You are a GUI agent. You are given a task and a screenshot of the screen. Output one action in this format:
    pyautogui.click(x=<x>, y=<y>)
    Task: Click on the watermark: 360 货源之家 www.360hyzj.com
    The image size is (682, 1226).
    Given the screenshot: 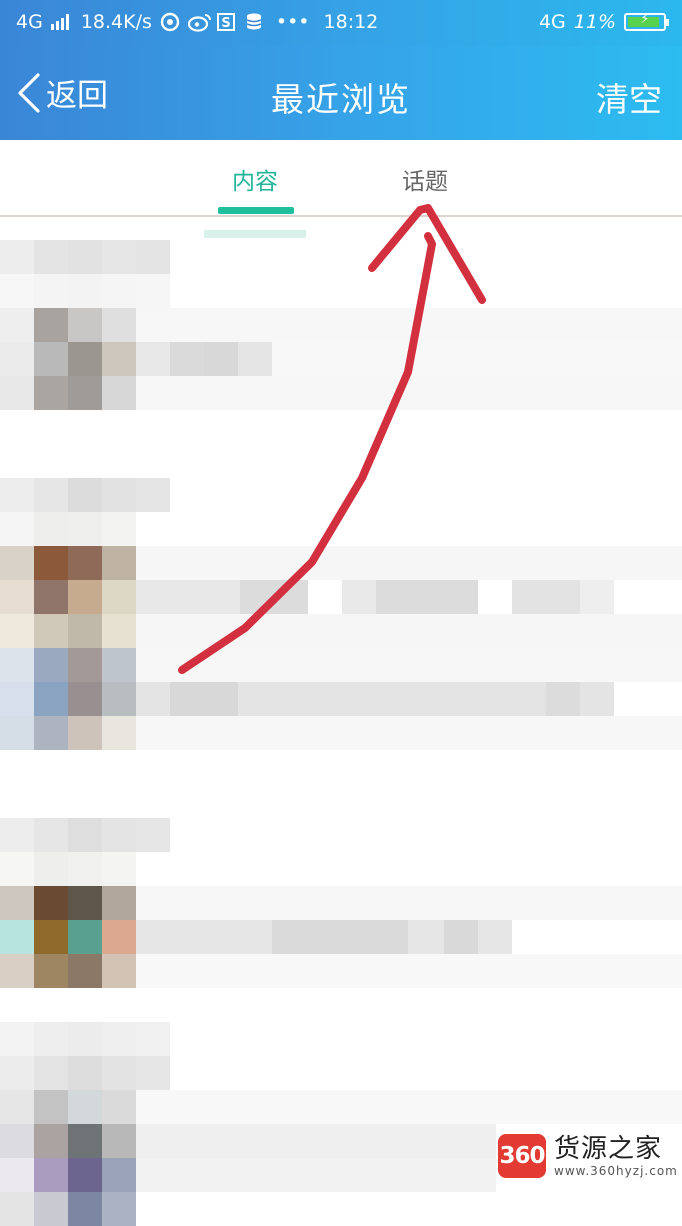 What is the action you would take?
    pyautogui.click(x=588, y=1156)
    